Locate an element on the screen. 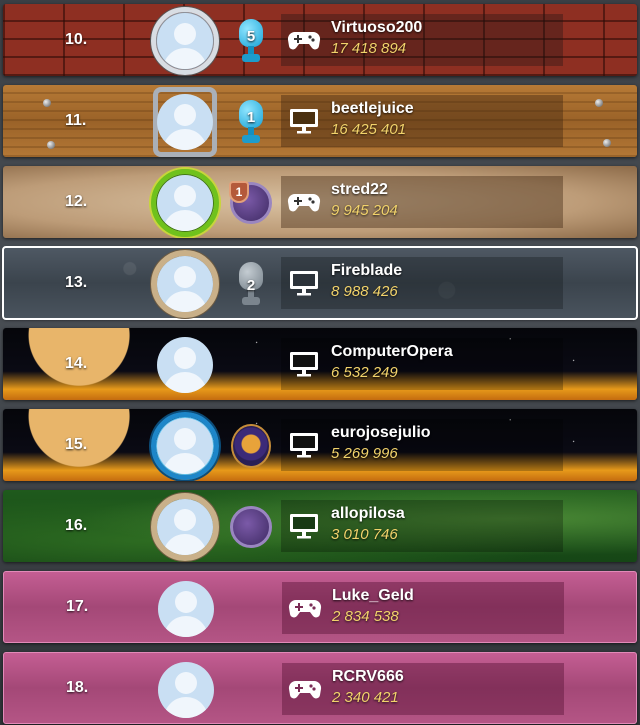 Image resolution: width=640 pixels, height=725 pixels. leaderboard-row: 18. RCRV666 2 340 421 is located at coordinates (320, 688).